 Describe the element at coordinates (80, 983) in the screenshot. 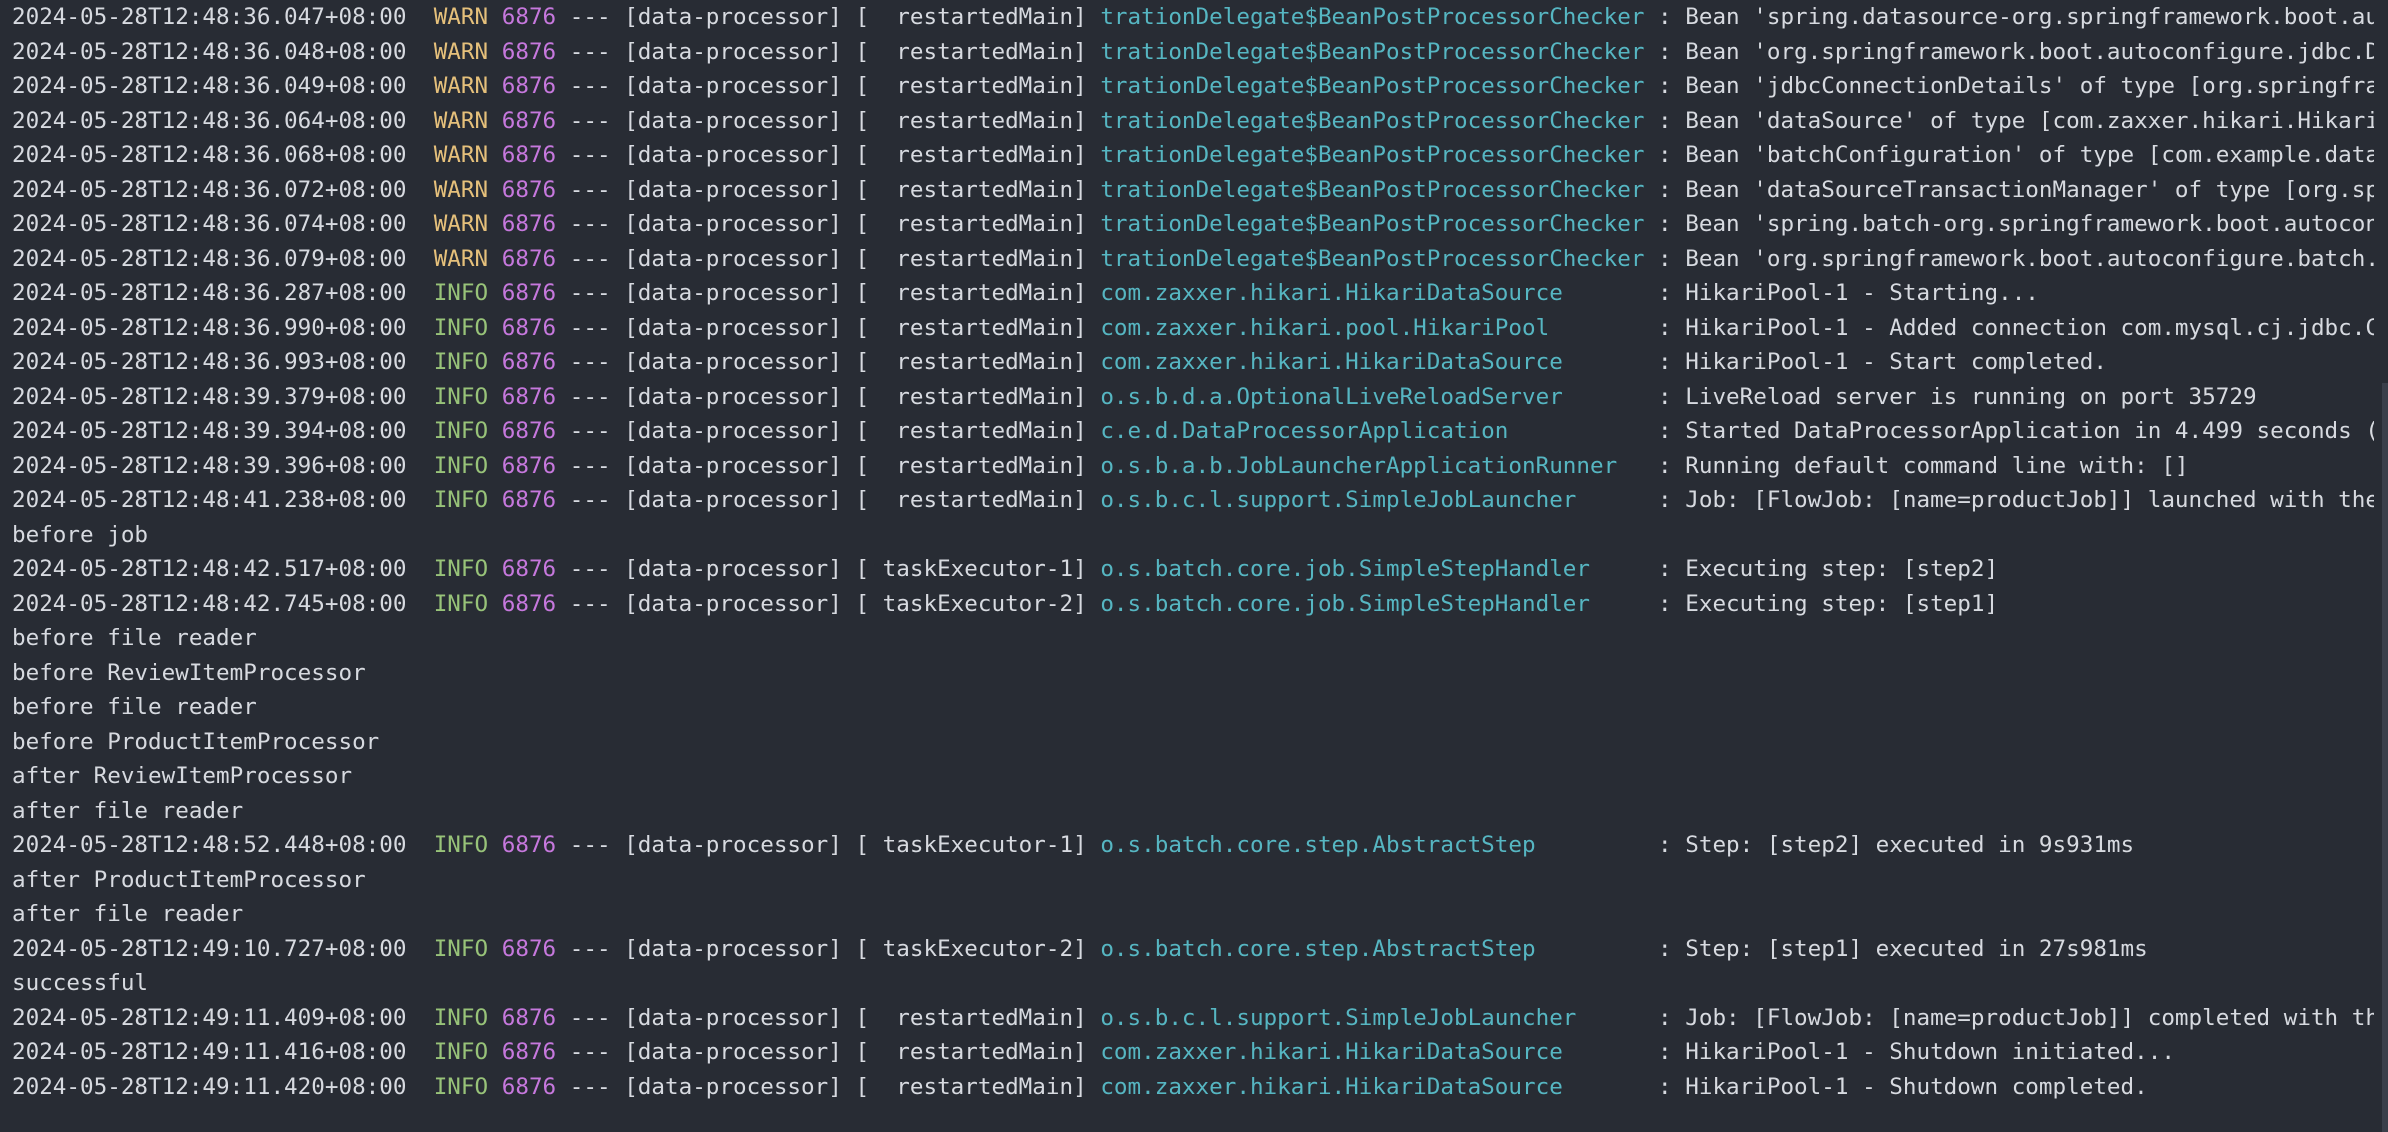

I see `stdout-text: successful` at that location.